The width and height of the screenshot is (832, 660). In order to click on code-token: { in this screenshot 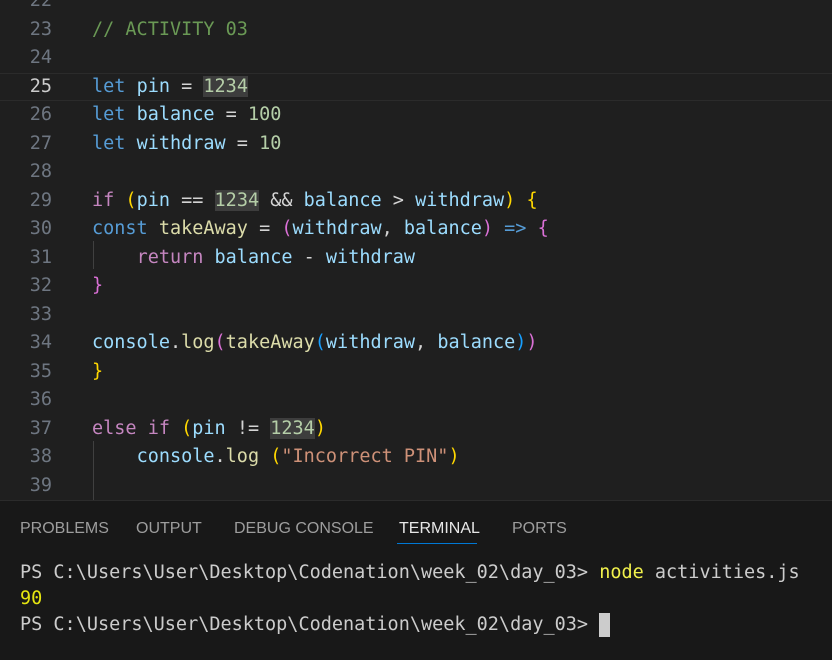, I will do `click(532, 200)`.